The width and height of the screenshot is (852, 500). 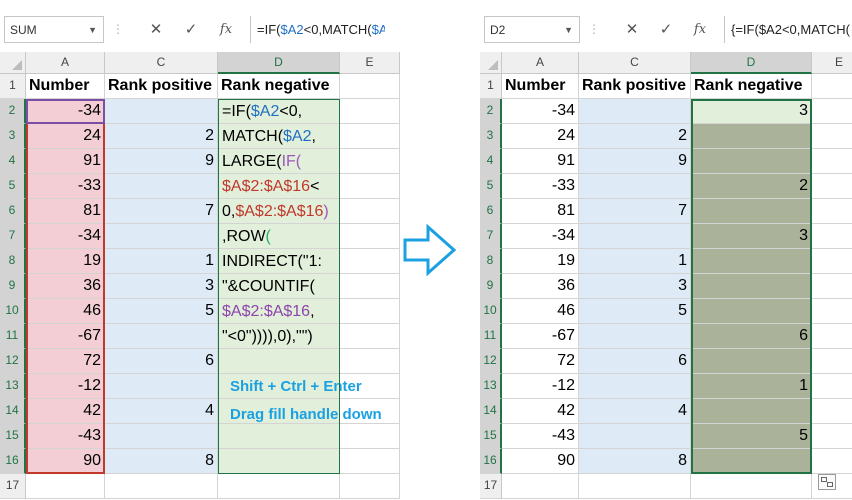 What do you see at coordinates (540, 411) in the screenshot?
I see `number-cell: 42` at bounding box center [540, 411].